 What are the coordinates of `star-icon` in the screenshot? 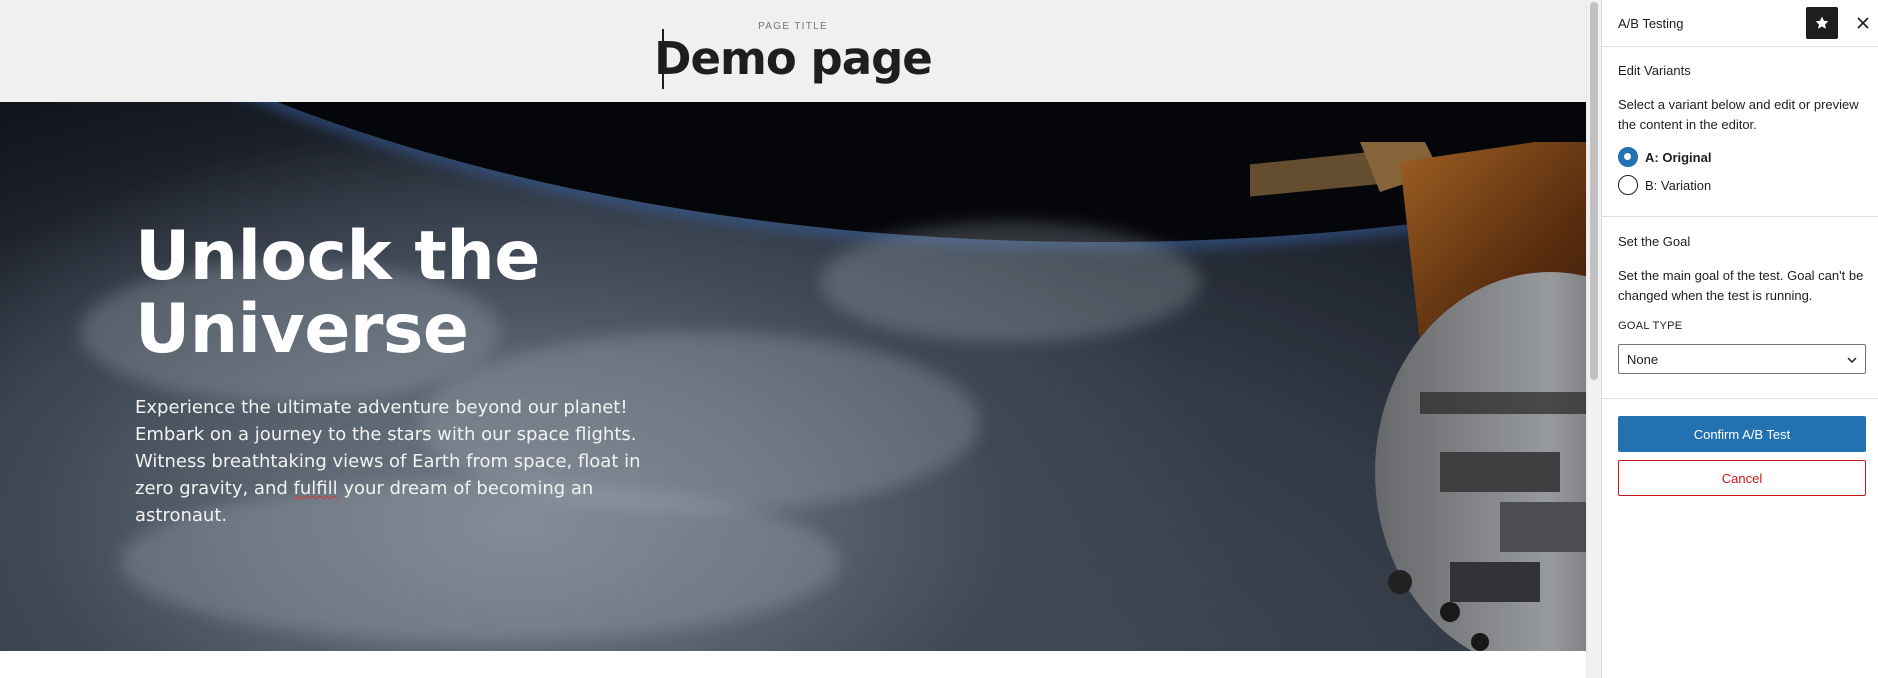 It's located at (1822, 22).